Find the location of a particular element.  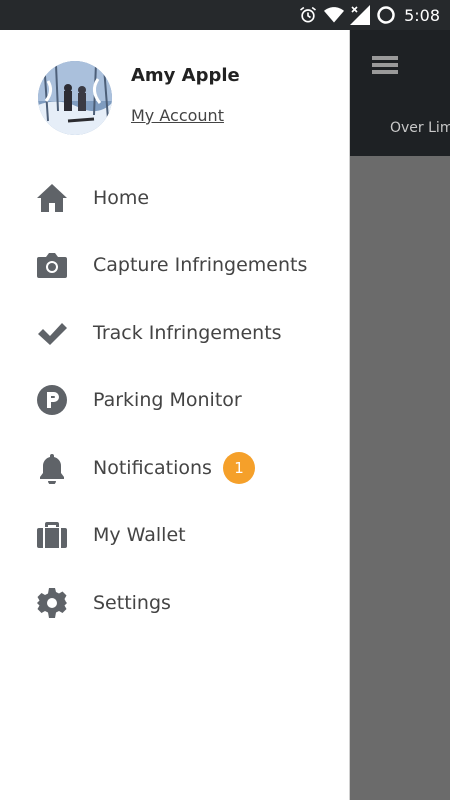

checkmark-icon is located at coordinates (52, 333).